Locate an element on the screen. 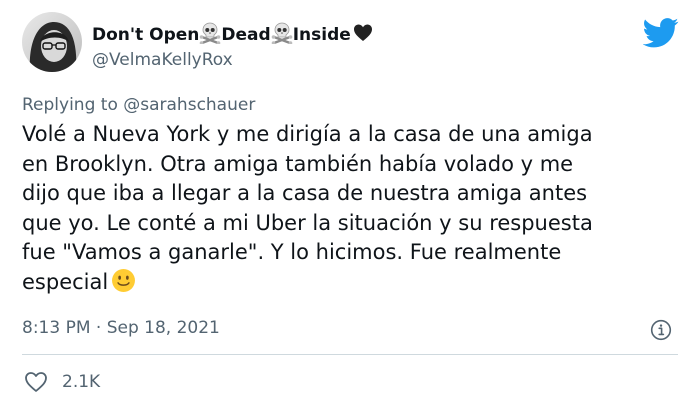 The height and width of the screenshot is (410, 700). tweet-text-last-line: especial is located at coordinates (352, 285).